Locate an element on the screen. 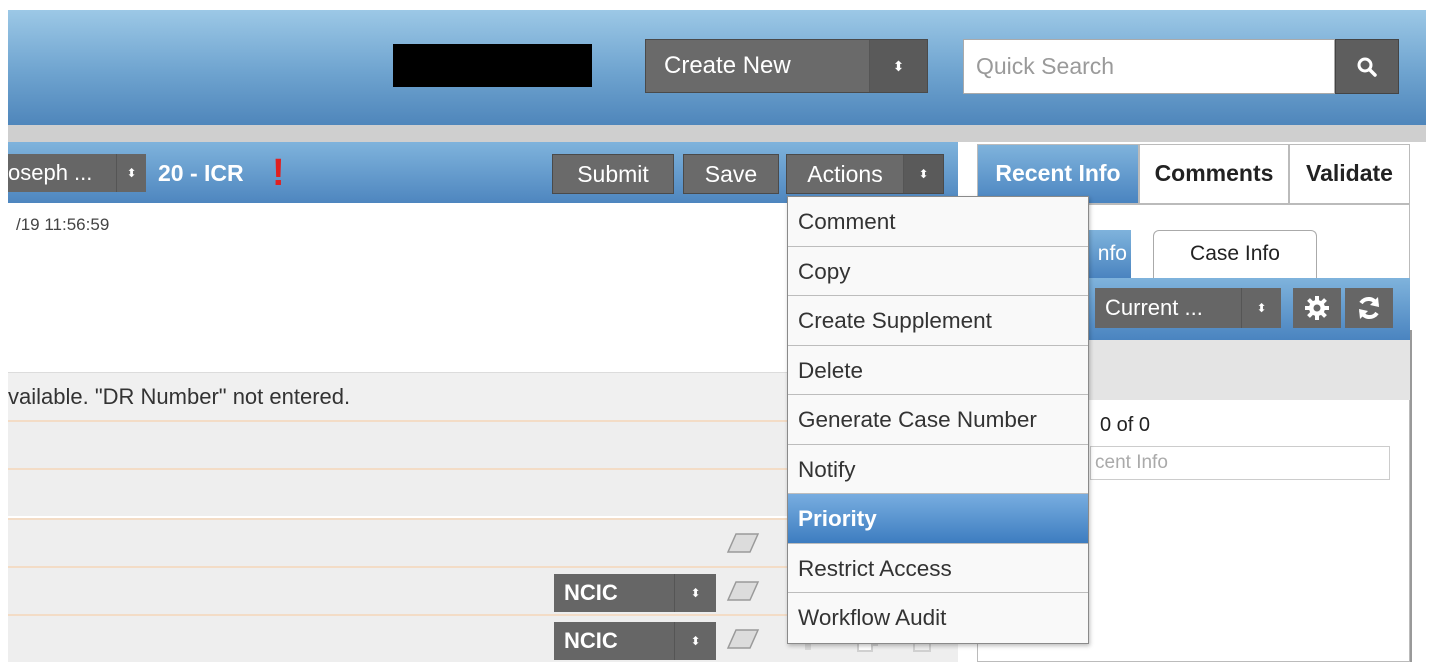 This screenshot has height=662, width=1434. actions-label: Actions is located at coordinates (845, 174).